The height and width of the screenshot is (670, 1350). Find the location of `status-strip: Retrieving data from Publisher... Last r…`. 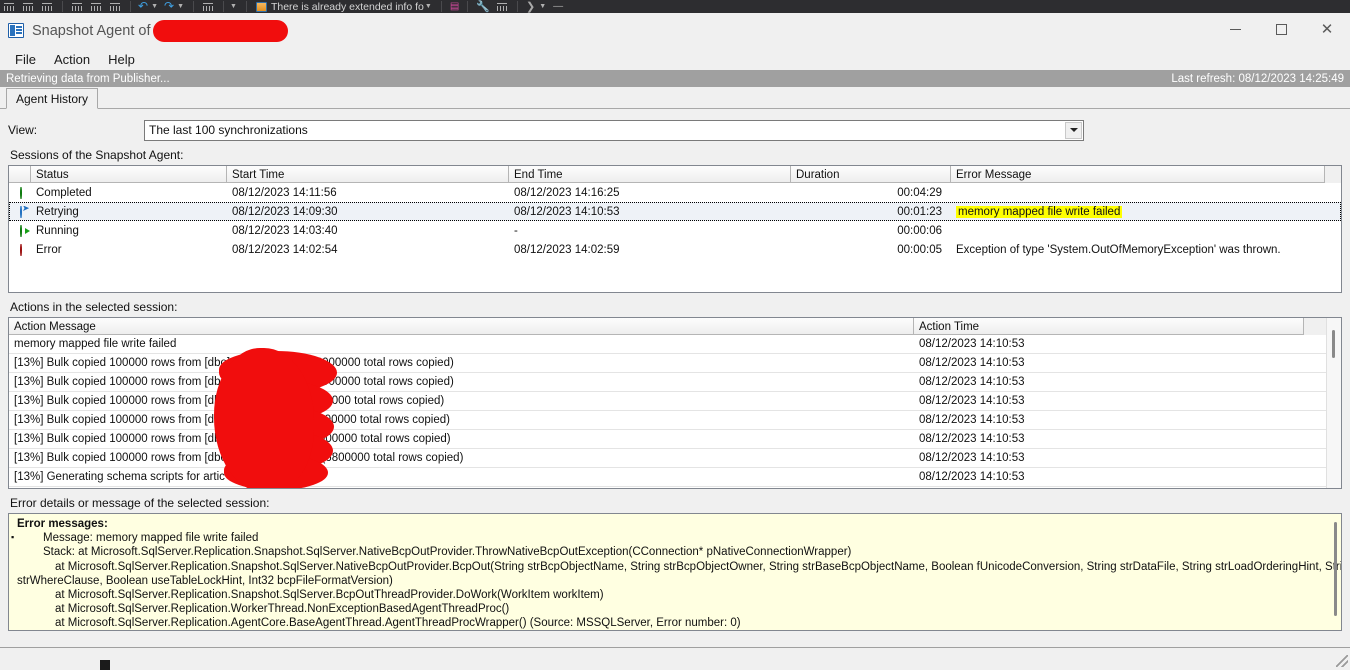

status-strip: Retrieving data from Publisher... Last r… is located at coordinates (675, 78).